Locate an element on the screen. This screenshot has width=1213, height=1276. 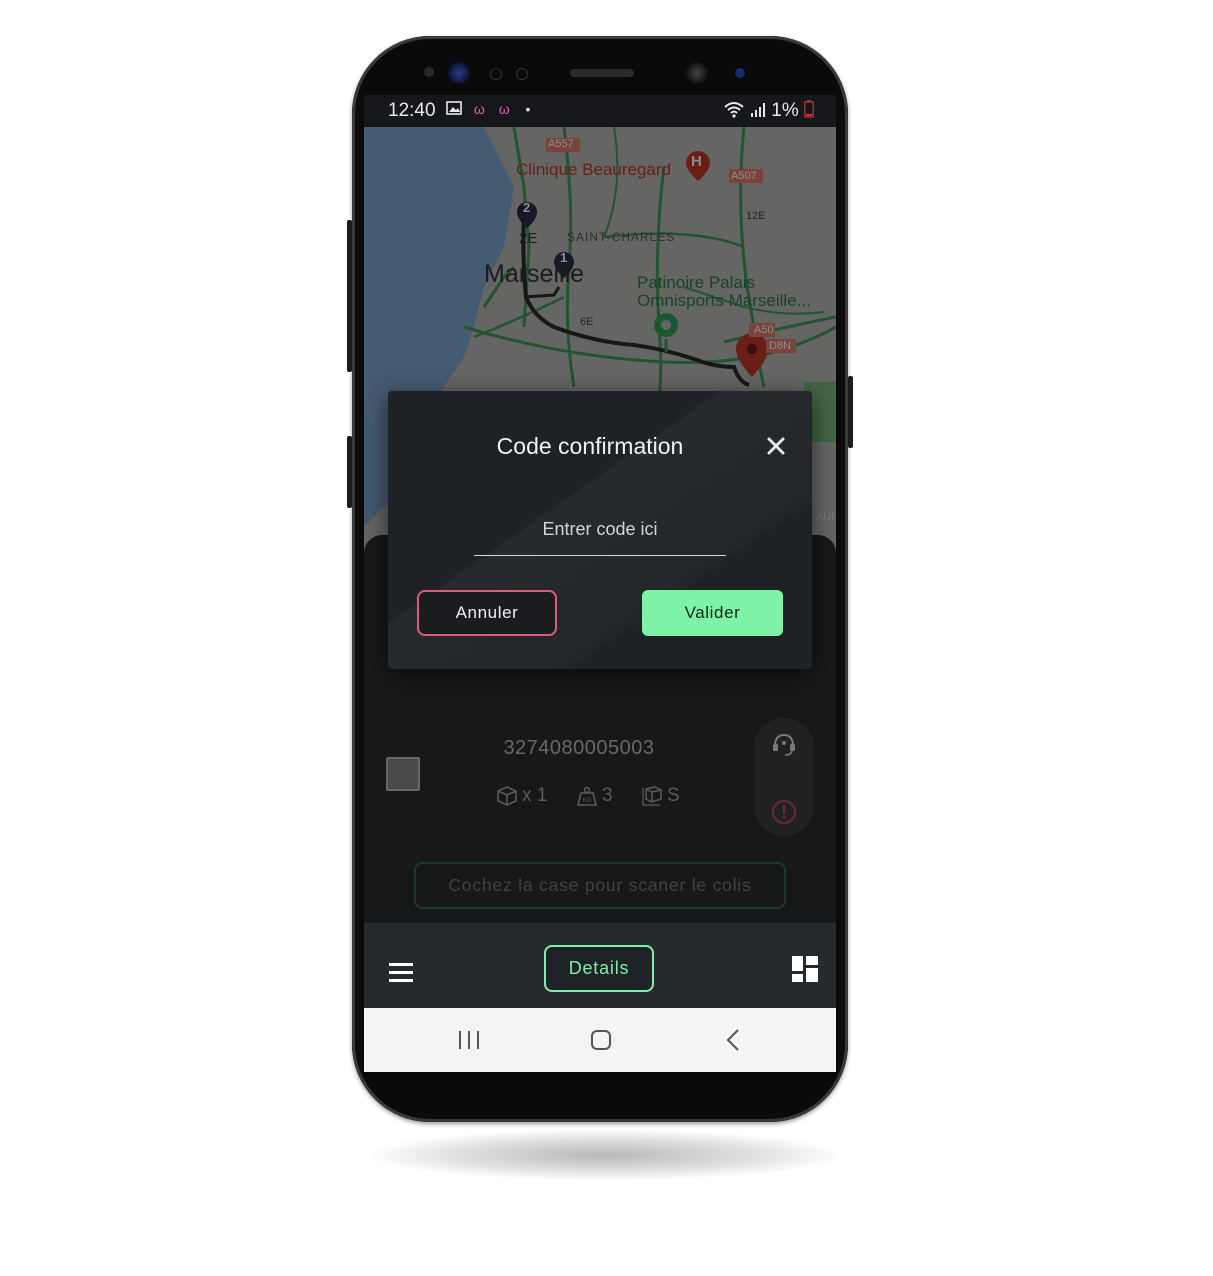
code-input is located at coordinates (600, 529).